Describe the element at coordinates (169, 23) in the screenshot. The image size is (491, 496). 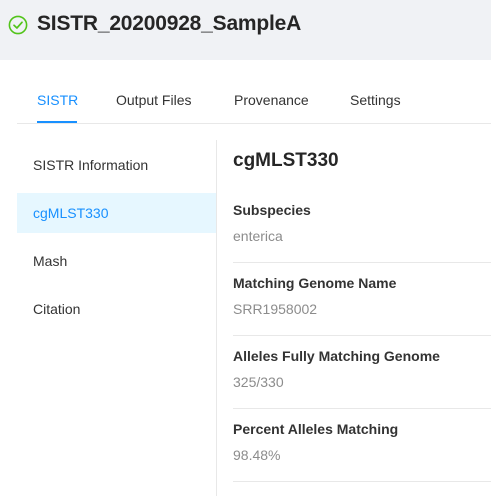
I see `page-title: SISTR_20200928_SampleA` at that location.